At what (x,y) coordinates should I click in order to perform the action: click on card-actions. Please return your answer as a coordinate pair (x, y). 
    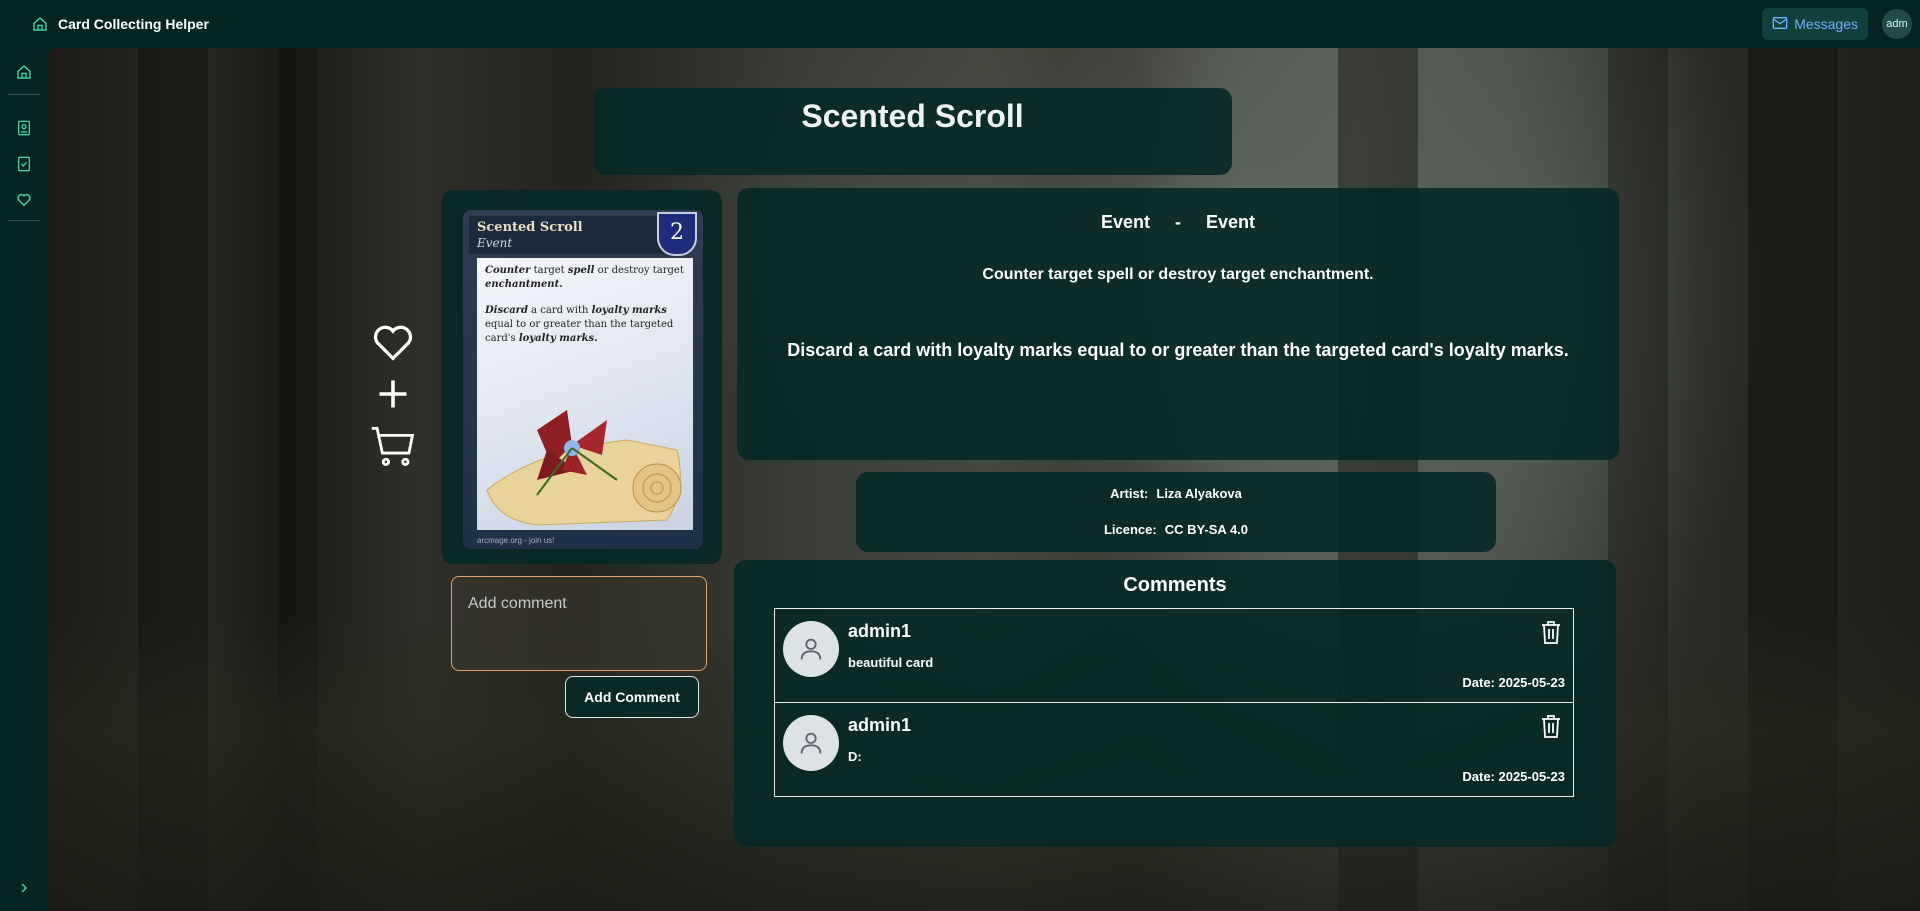
    Looking at the image, I should click on (393, 396).